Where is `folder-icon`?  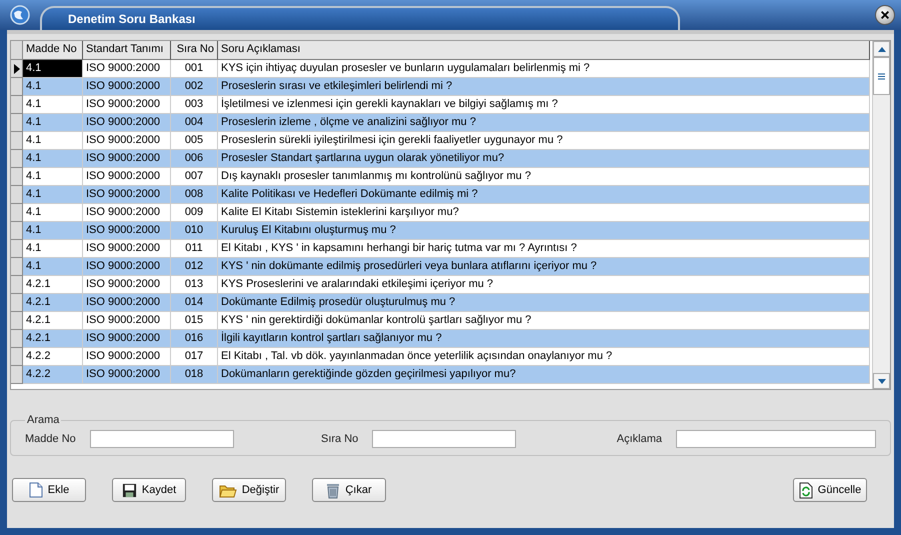 folder-icon is located at coordinates (227, 490).